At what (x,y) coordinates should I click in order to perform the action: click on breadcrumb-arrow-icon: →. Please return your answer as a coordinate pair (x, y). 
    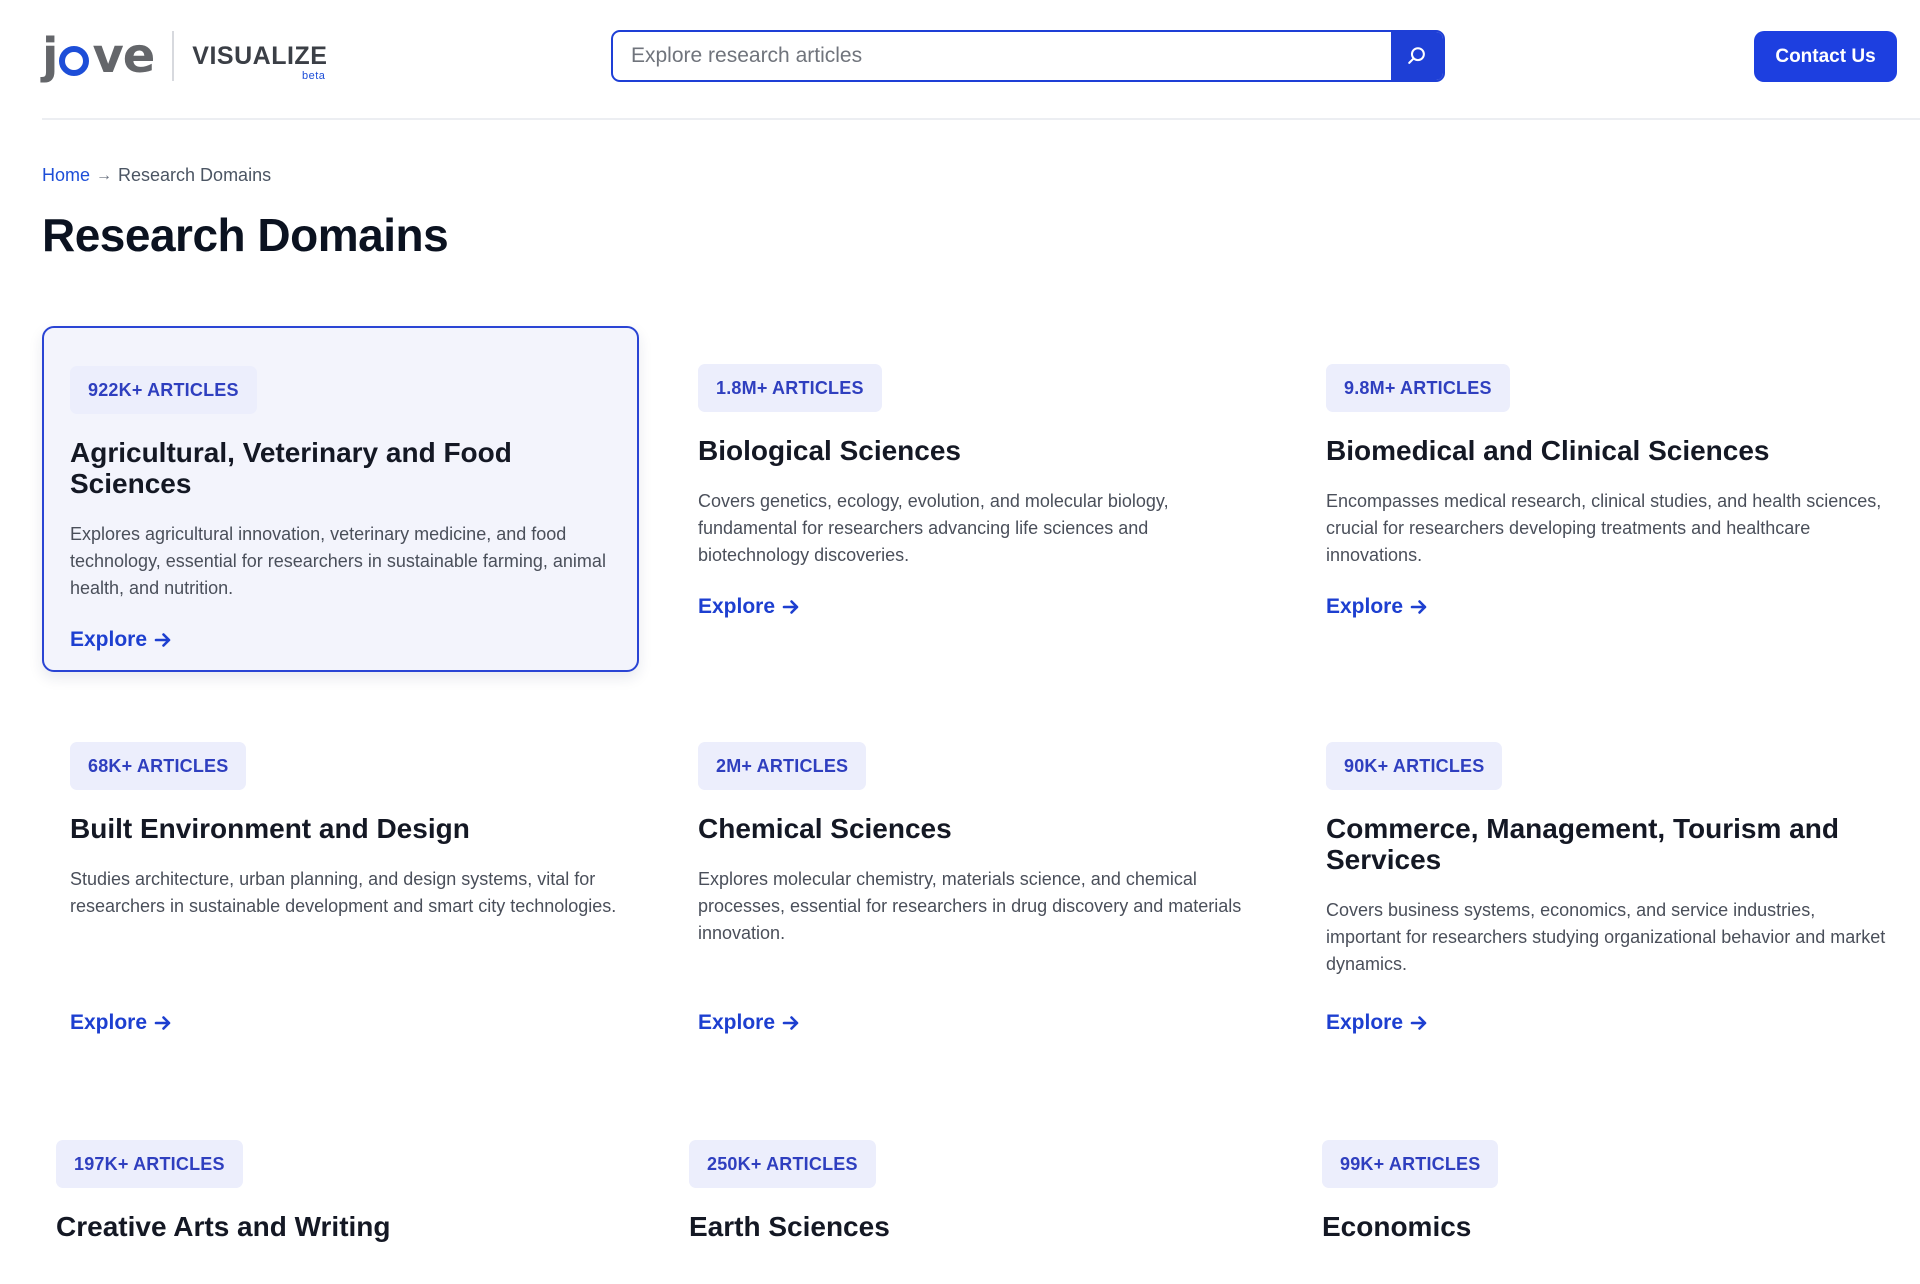
    Looking at the image, I should click on (104, 175).